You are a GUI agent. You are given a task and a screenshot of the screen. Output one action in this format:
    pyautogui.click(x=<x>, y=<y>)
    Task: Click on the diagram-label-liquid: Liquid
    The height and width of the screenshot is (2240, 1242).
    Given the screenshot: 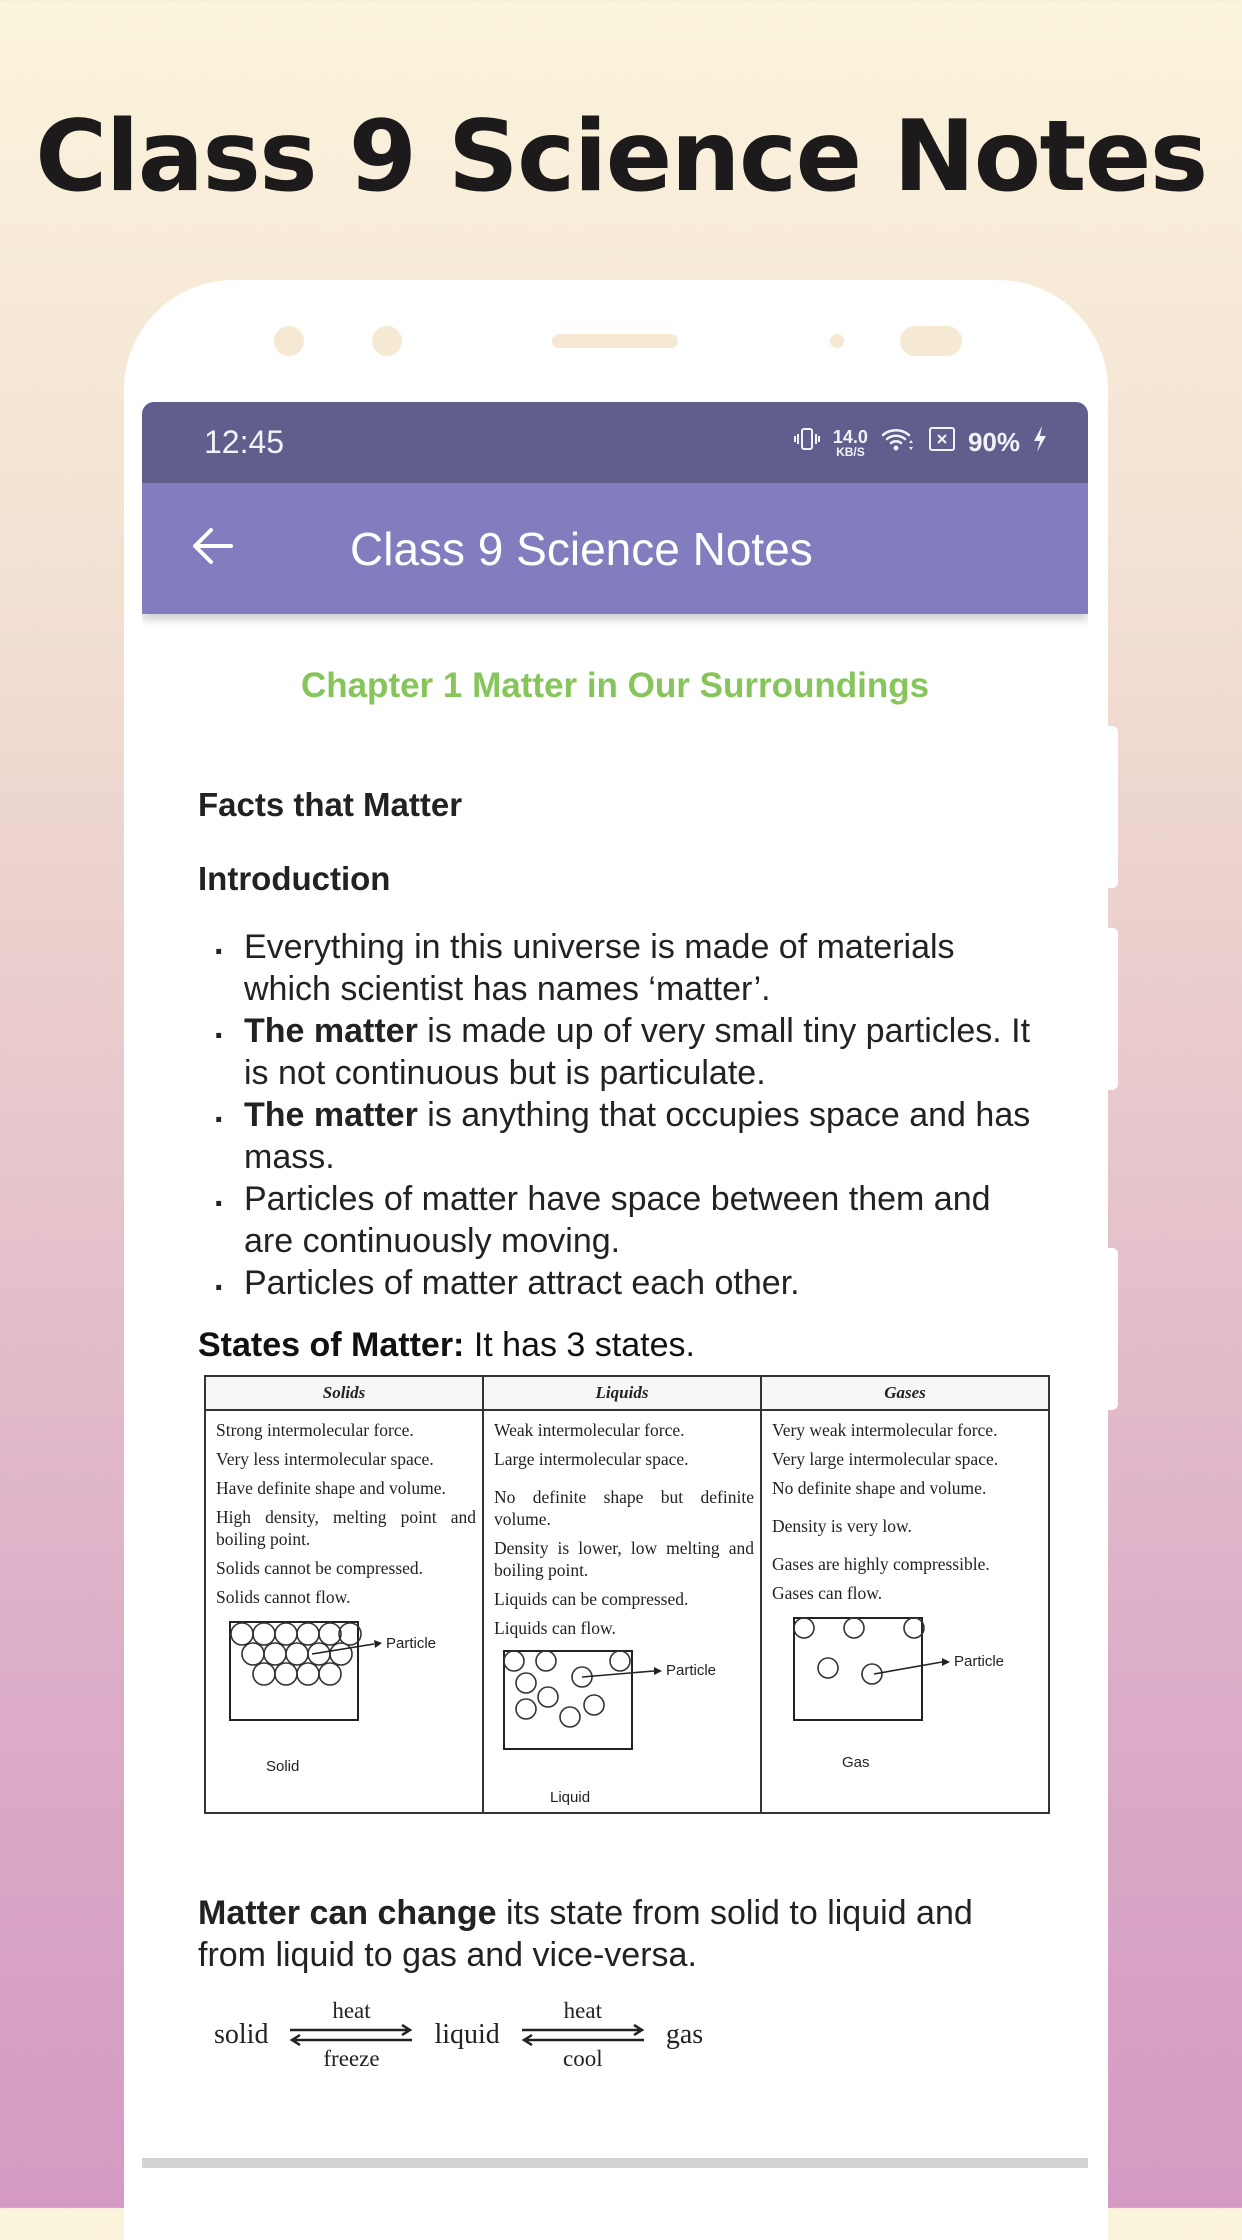 What is the action you would take?
    pyautogui.click(x=570, y=1797)
    